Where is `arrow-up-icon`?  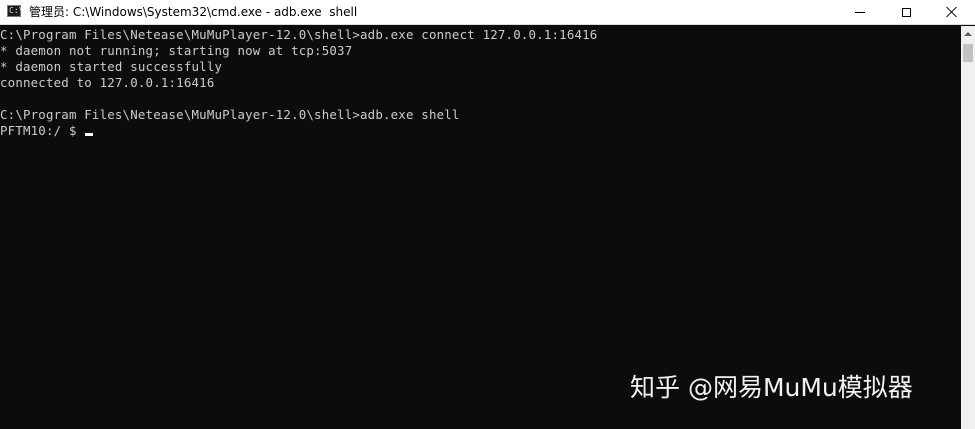 arrow-up-icon is located at coordinates (968, 34).